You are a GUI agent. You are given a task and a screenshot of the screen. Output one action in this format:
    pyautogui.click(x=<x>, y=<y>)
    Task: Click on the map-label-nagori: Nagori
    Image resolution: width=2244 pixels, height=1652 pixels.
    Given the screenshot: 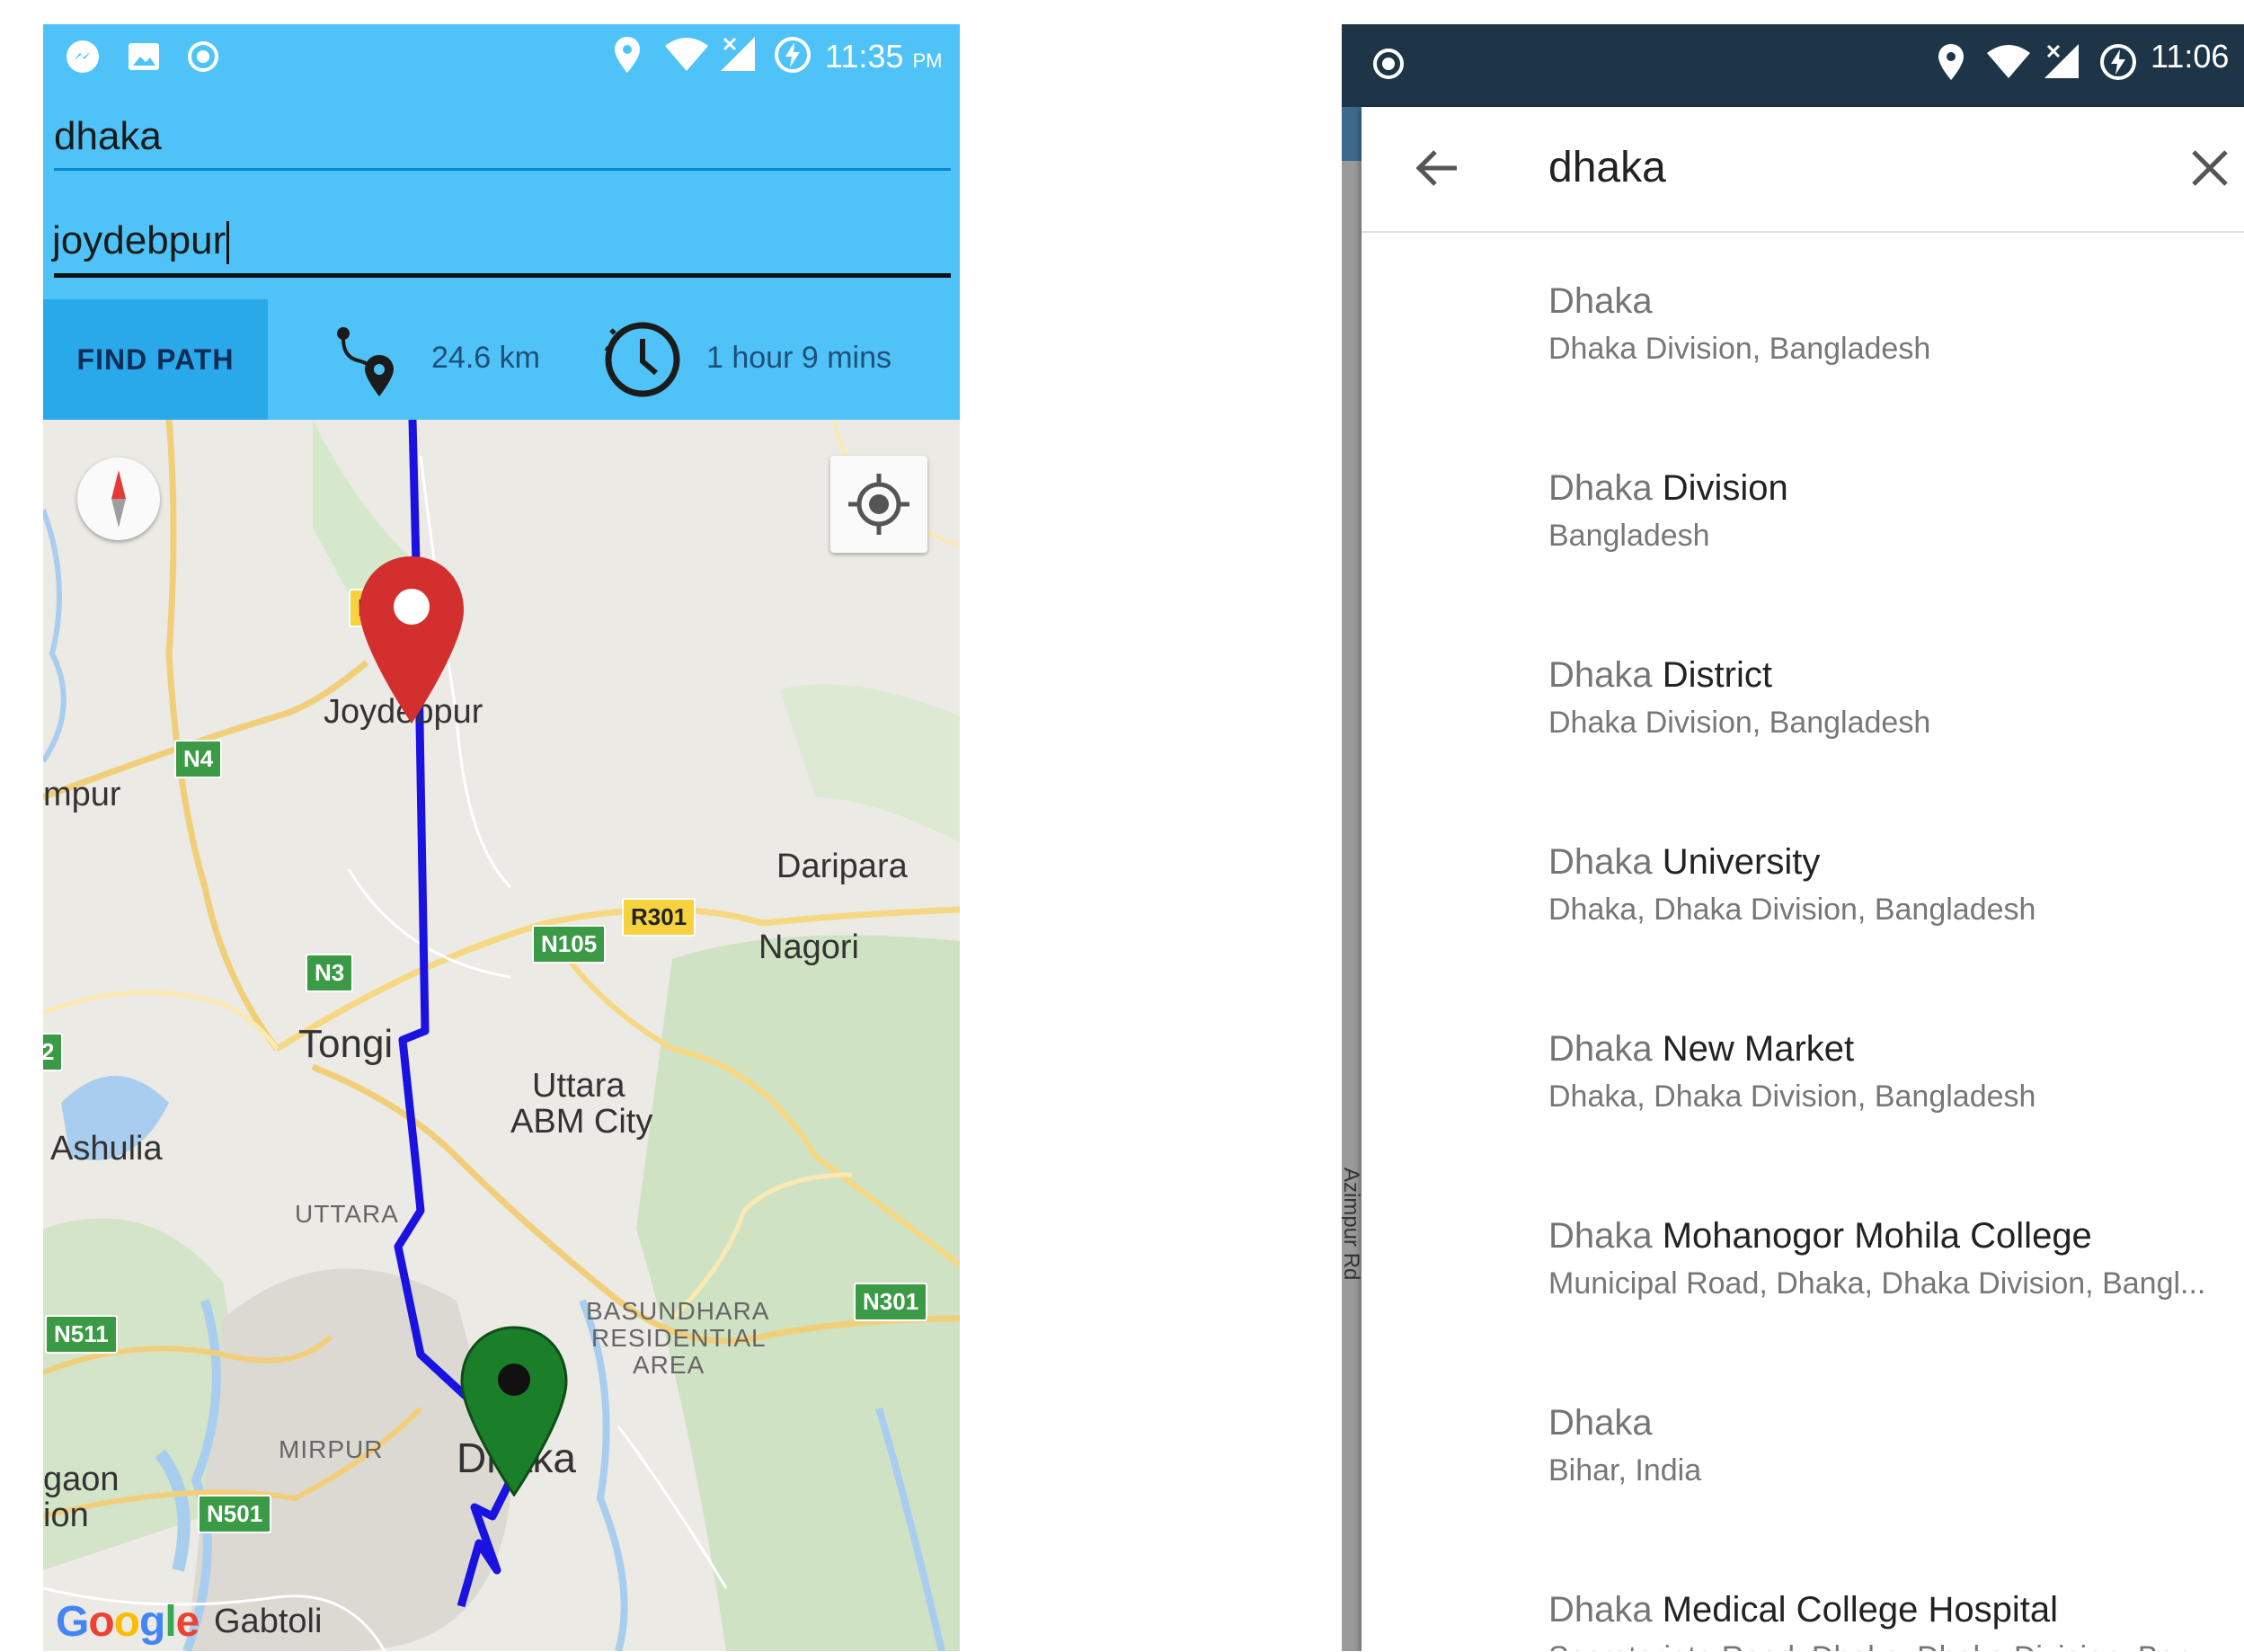 What is the action you would take?
    pyautogui.click(x=809, y=947)
    